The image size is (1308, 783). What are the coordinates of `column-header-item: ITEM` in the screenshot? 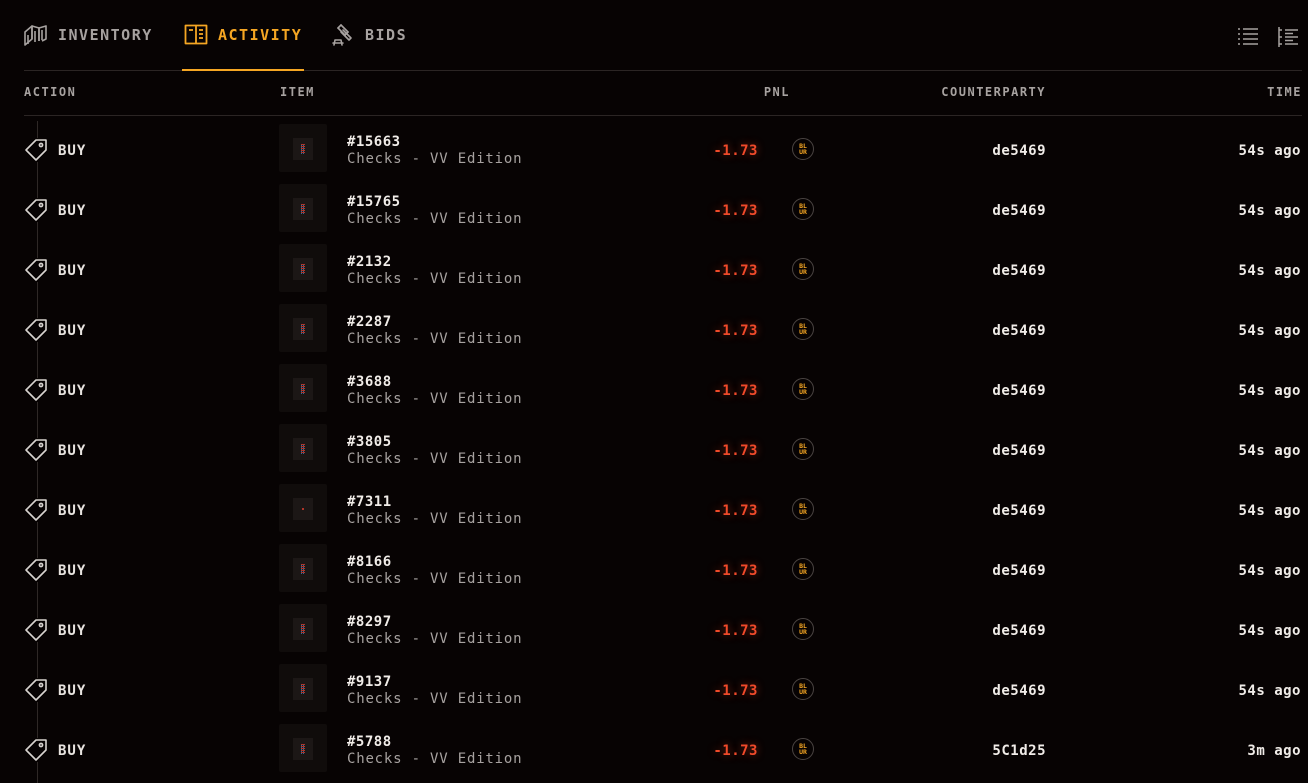 It's located at (297, 92).